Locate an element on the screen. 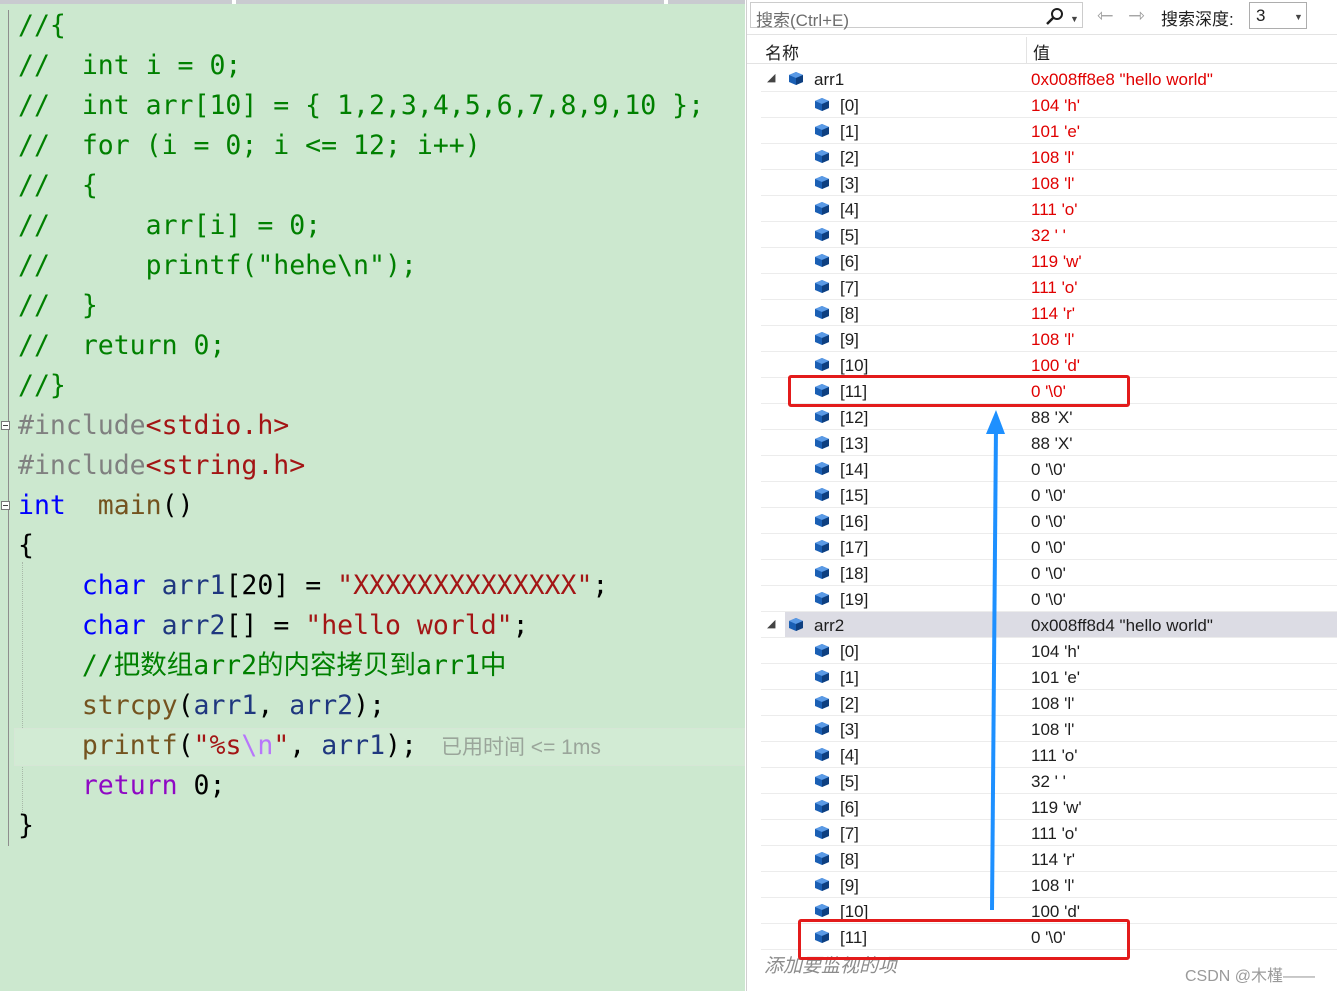 This screenshot has height=991, width=1337. code-line: #include<string.h> is located at coordinates (161, 466).